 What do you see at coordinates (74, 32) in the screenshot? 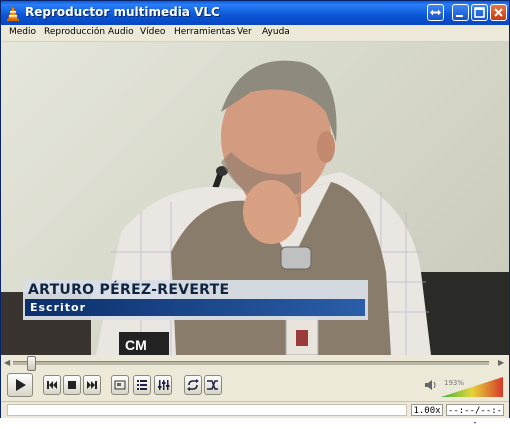
I see `menu-reproduccion: Reproducción` at bounding box center [74, 32].